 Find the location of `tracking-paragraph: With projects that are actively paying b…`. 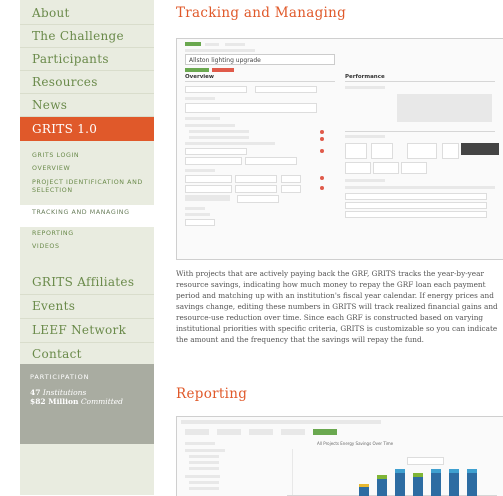

tracking-paragraph: With projects that are actively paying b… is located at coordinates (337, 306).